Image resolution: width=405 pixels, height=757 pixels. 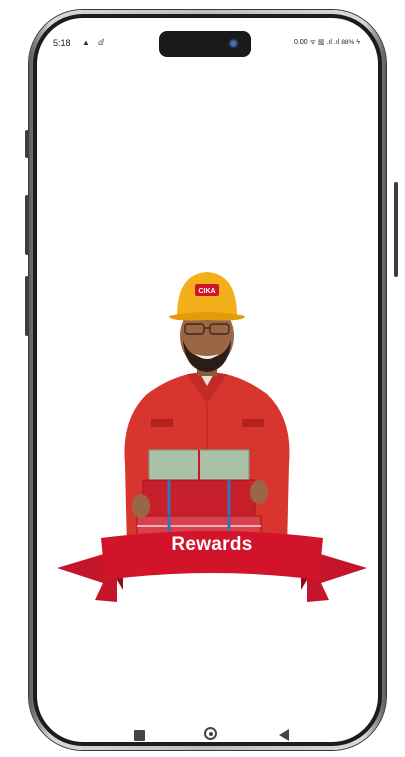 I want to click on back-icon, so click(x=284, y=735).